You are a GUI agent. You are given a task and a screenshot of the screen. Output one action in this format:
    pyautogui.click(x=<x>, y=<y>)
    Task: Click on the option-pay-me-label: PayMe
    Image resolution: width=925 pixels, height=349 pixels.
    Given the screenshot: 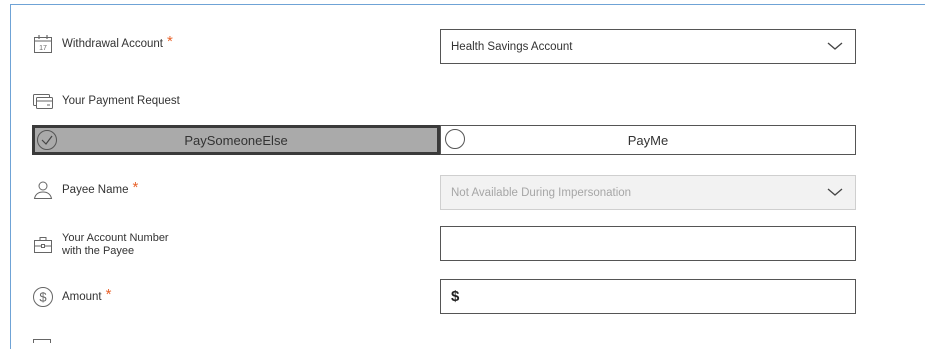 What is the action you would take?
    pyautogui.click(x=648, y=140)
    